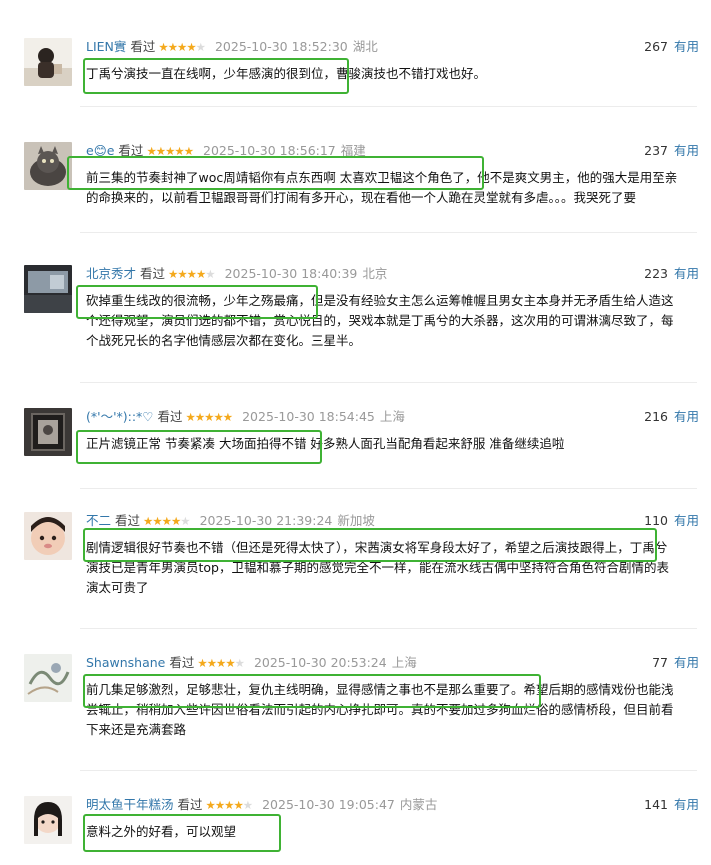 This screenshot has height=865, width=711. What do you see at coordinates (671, 805) in the screenshot?
I see `vote-area: 141 有用` at bounding box center [671, 805].